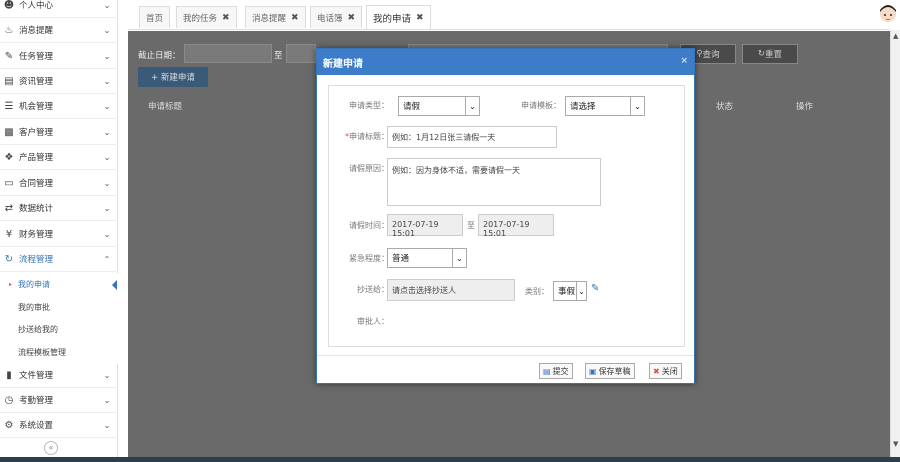 Image resolution: width=900 pixels, height=462 pixels. I want to click on scrollbar: ▲ ▼, so click(895, 243).